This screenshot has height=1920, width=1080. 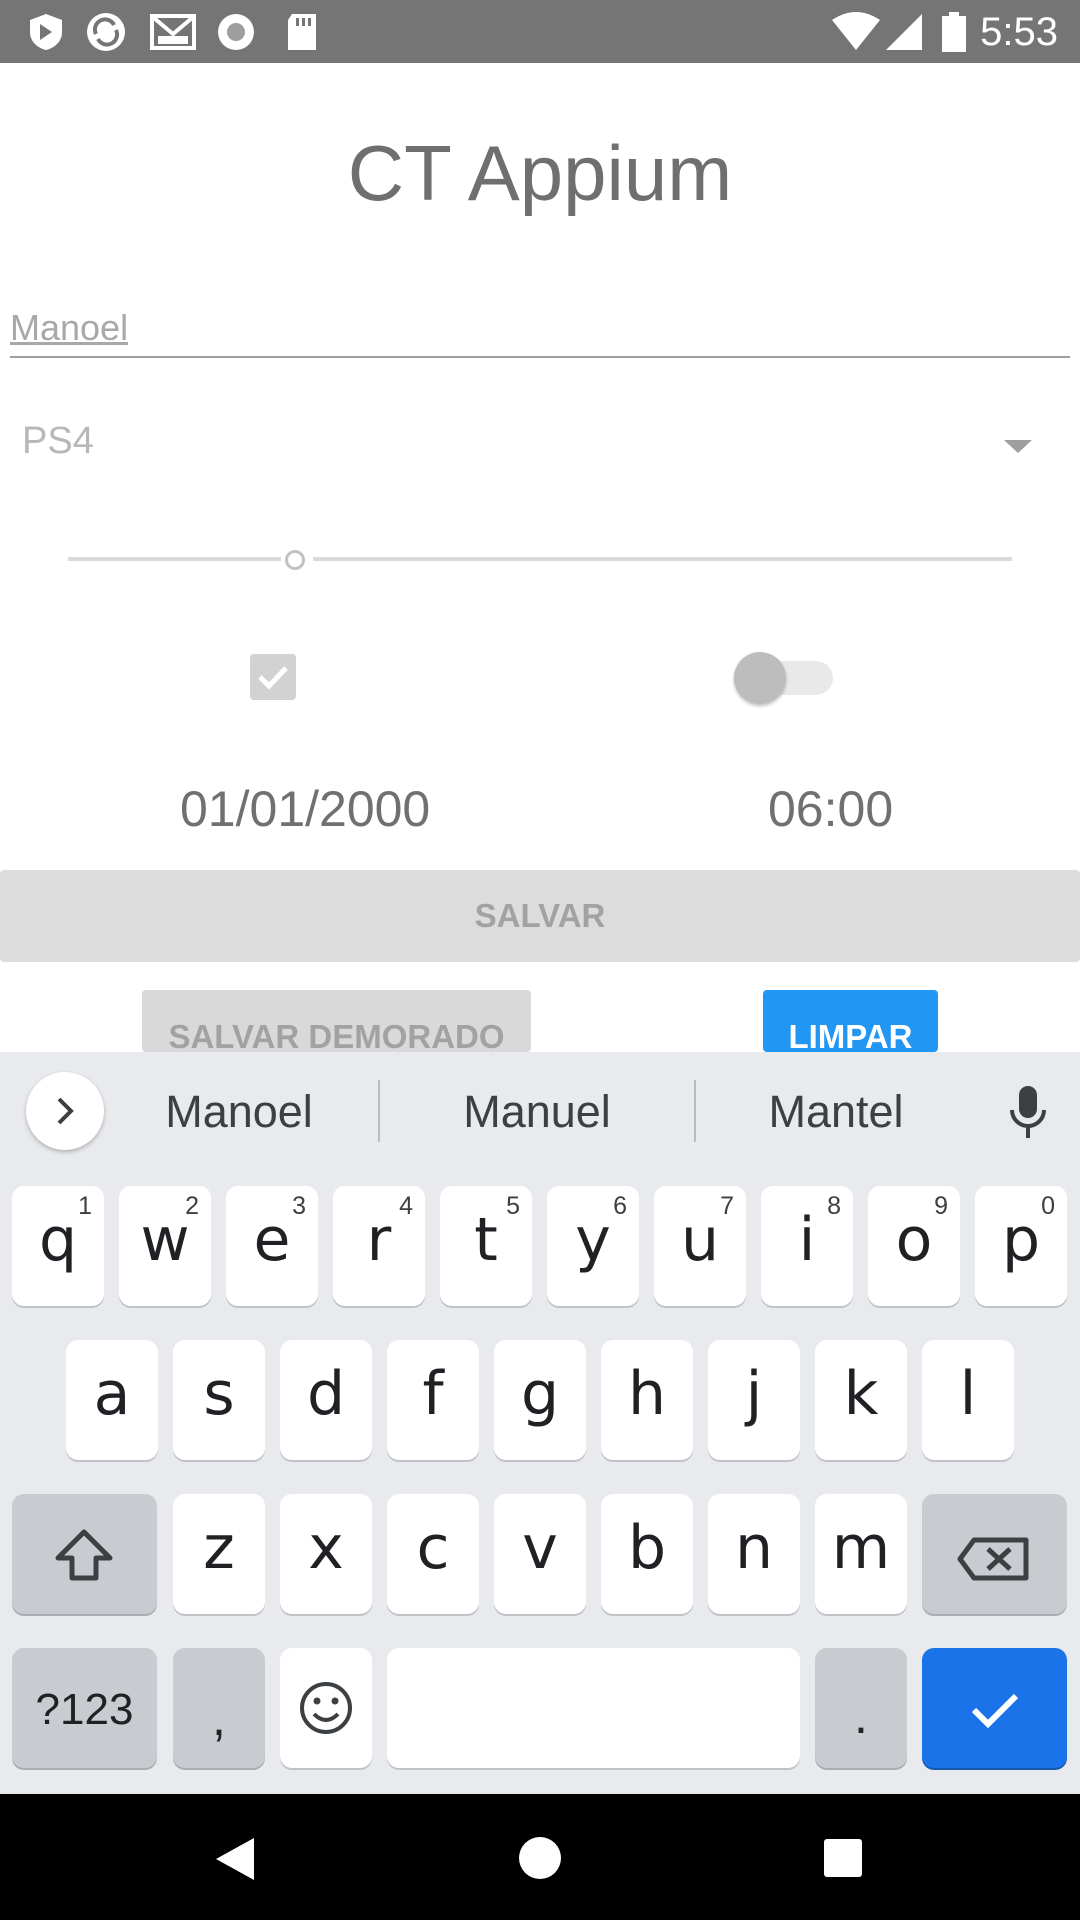 I want to click on status-time: 5:53, so click(x=1019, y=32).